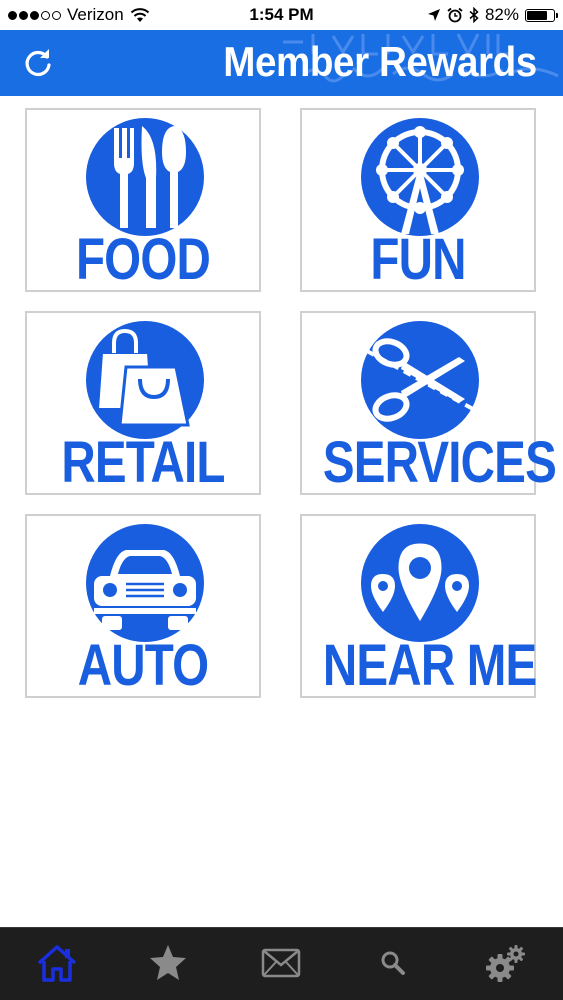  I want to click on tab-home, so click(57, 963).